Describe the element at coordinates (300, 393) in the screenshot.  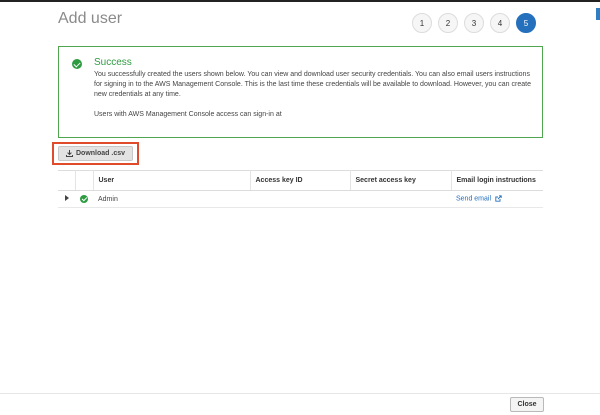
I see `footer-divider` at that location.